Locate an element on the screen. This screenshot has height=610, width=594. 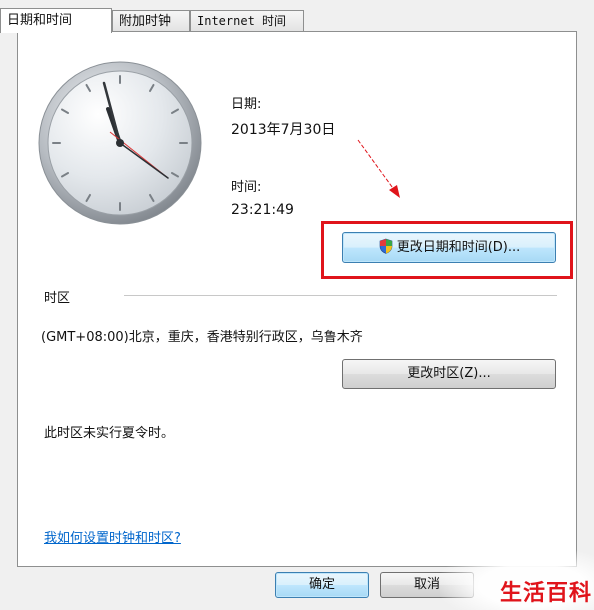
timezone-separator is located at coordinates (340, 295).